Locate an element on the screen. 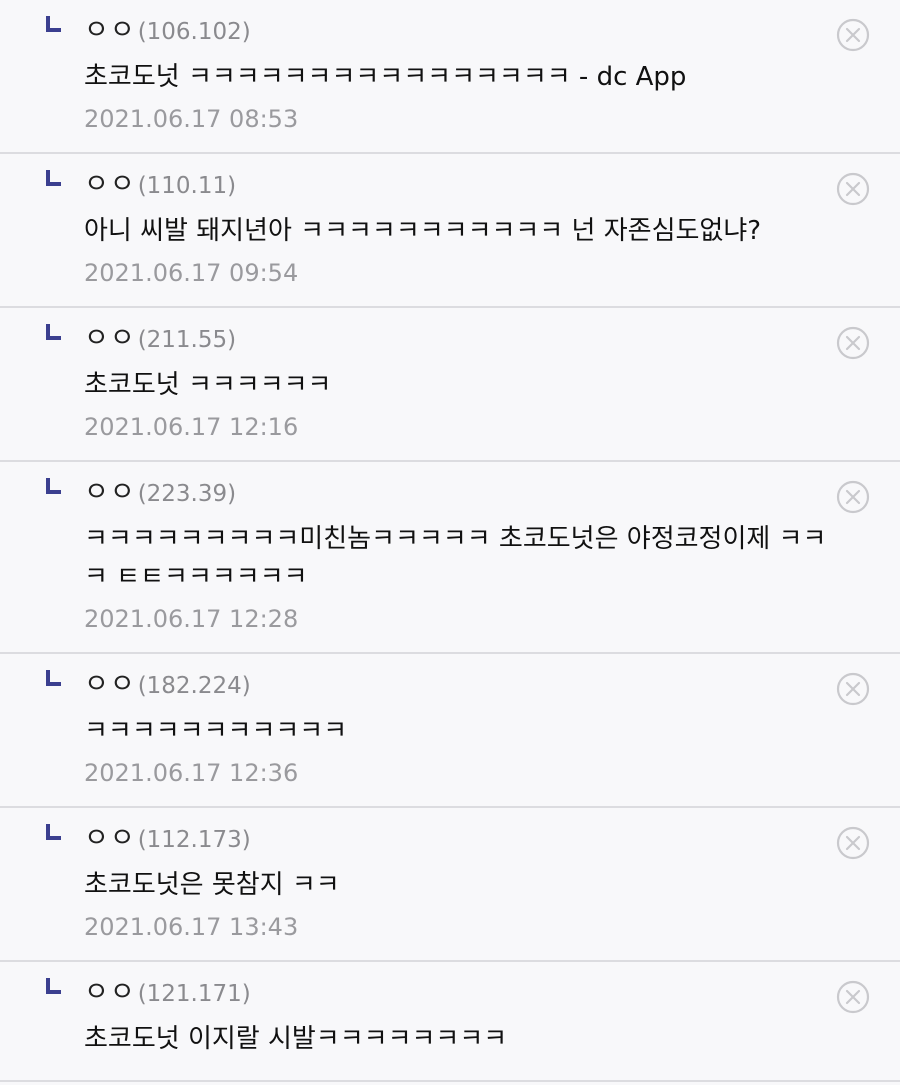 This screenshot has height=1085, width=900. reply-meta: ㅇㅇ(182.224) is located at coordinates (492, 685).